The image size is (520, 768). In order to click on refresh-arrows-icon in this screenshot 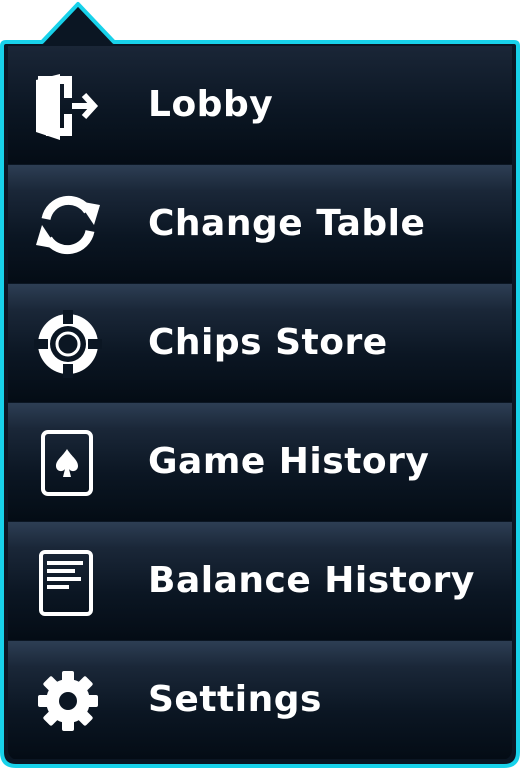, I will do `click(68, 225)`.